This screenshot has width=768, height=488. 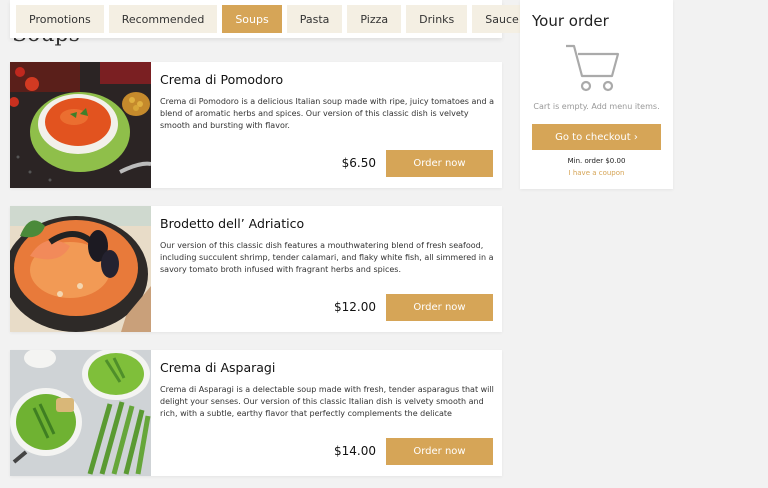 What do you see at coordinates (570, 21) in the screenshot?
I see `order-title: Your order` at bounding box center [570, 21].